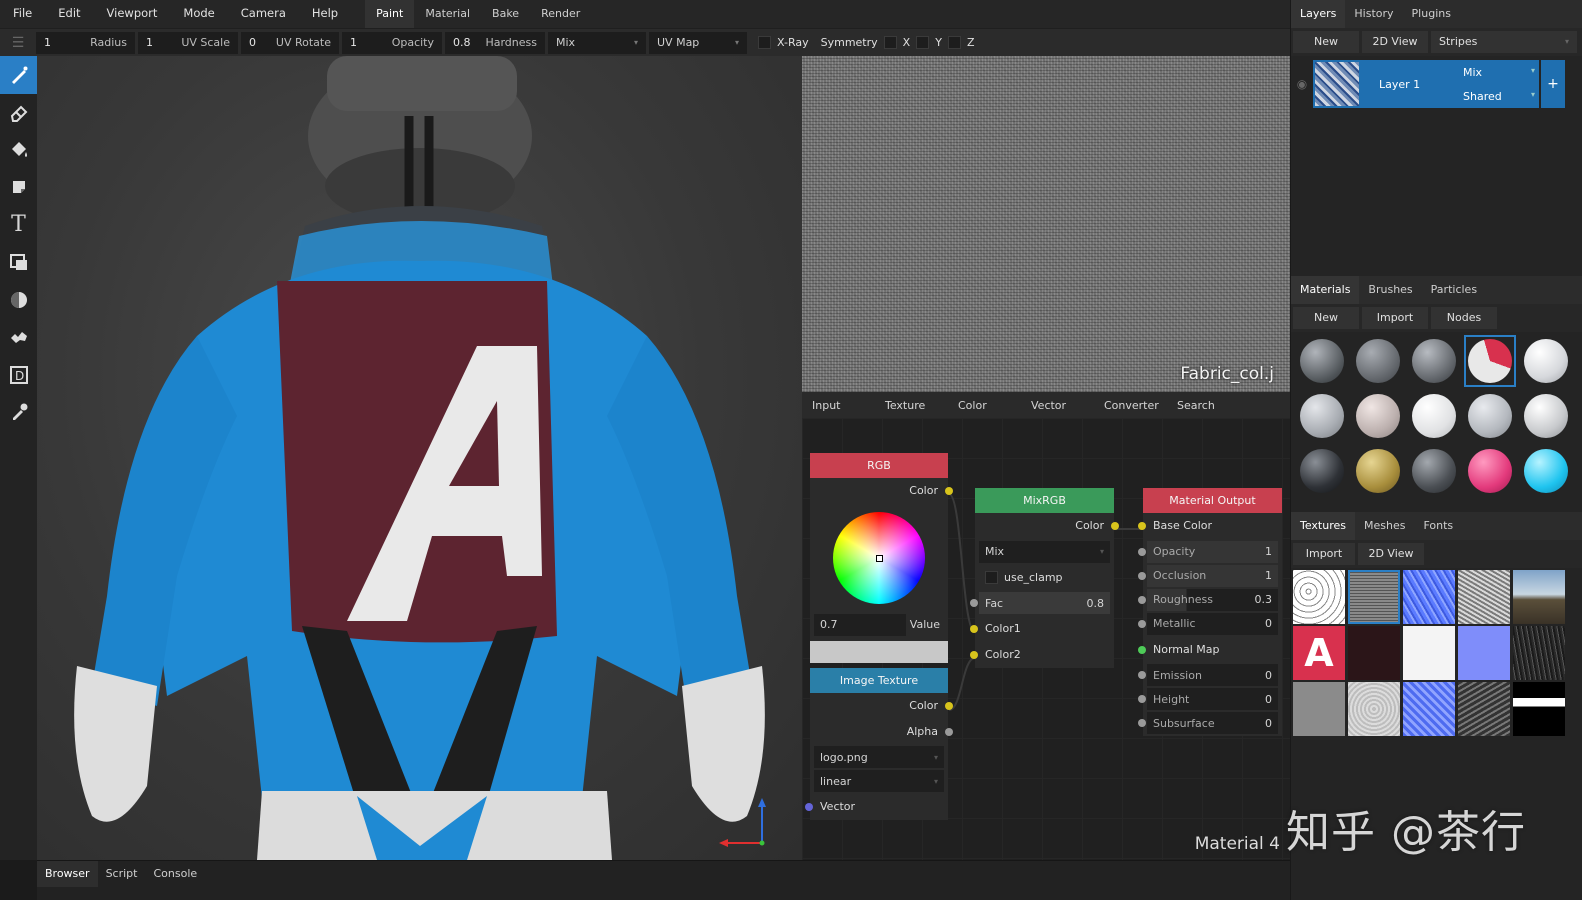 This screenshot has width=1582, height=900. Describe the element at coordinates (1208, 723) in the screenshot. I see `output-subsurface-slider: Subsurface 0` at that location.